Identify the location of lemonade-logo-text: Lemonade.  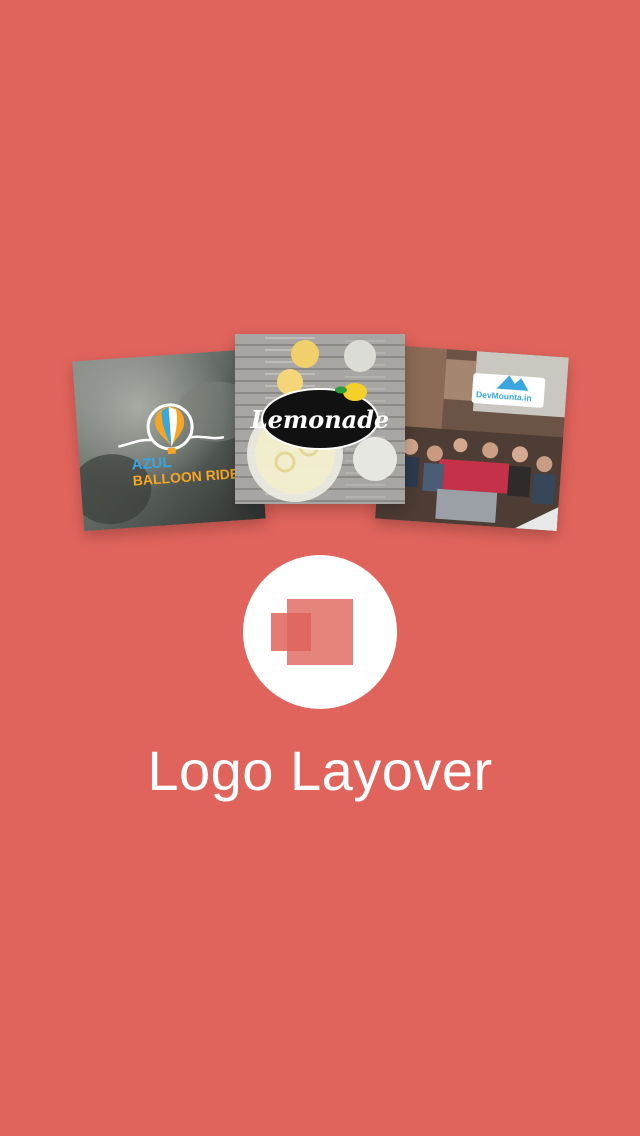
(320, 419).